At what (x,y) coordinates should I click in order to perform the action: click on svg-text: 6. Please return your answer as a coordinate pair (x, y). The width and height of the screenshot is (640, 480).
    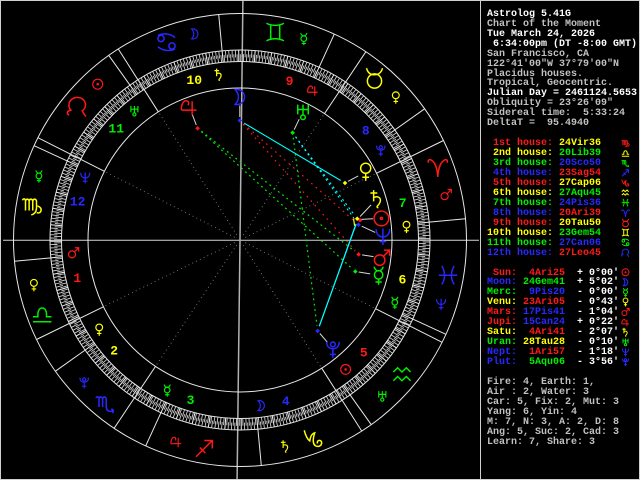
    Looking at the image, I should click on (402, 279).